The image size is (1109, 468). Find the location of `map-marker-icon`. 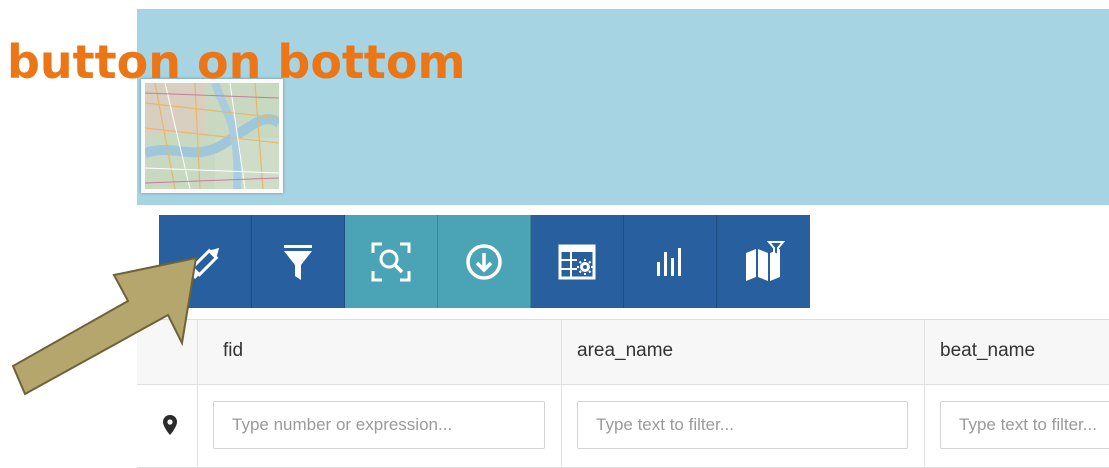

map-marker-icon is located at coordinates (170, 427).